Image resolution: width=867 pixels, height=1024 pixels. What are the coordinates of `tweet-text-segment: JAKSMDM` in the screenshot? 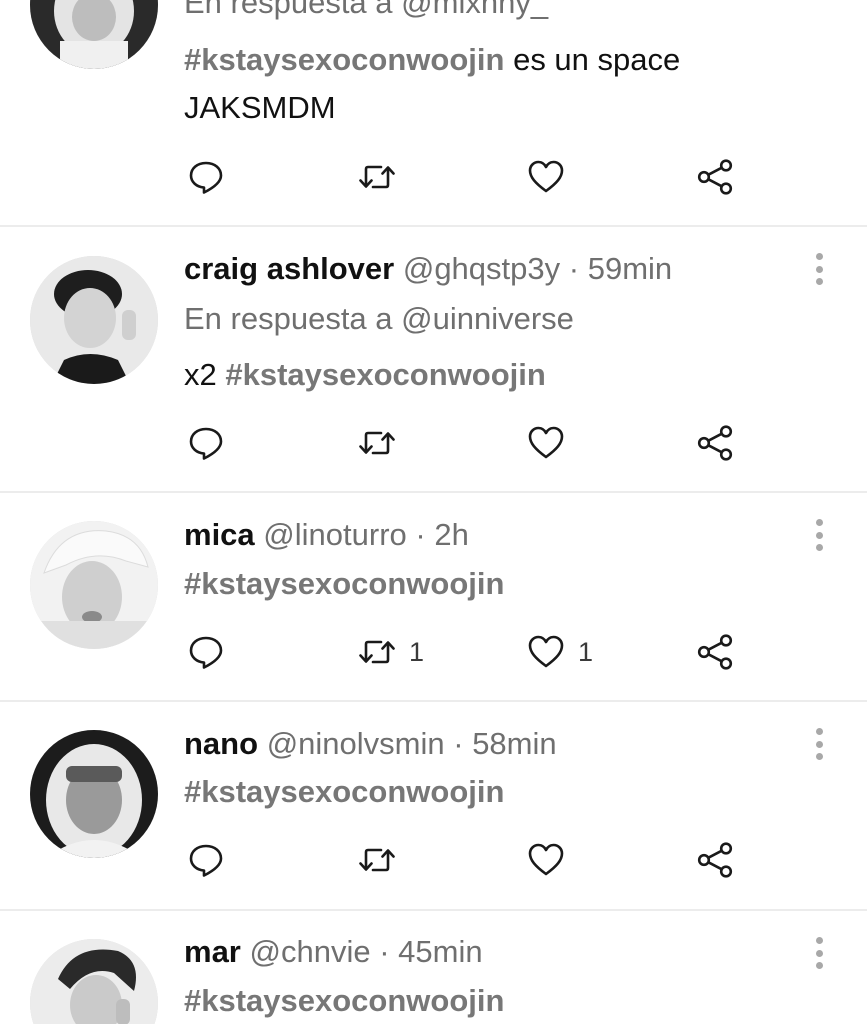 It's located at (260, 107).